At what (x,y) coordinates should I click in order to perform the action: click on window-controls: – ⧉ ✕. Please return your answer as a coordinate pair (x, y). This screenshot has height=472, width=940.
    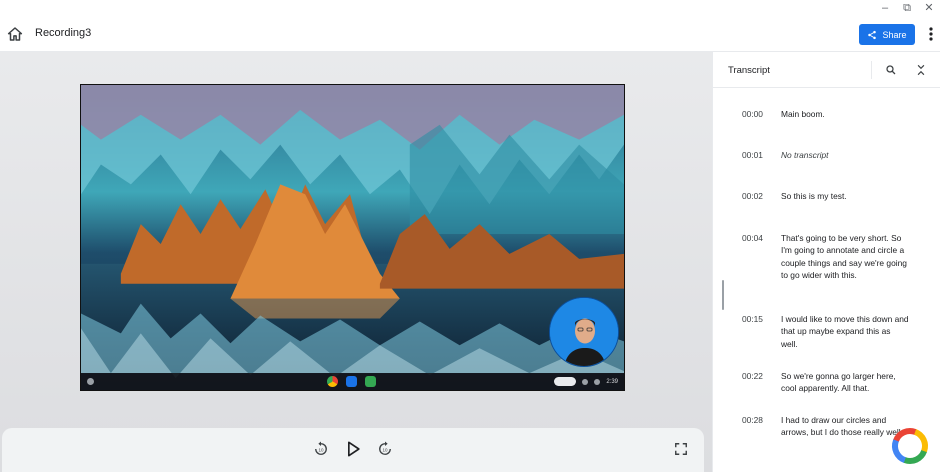
    Looking at the image, I should click on (907, 8).